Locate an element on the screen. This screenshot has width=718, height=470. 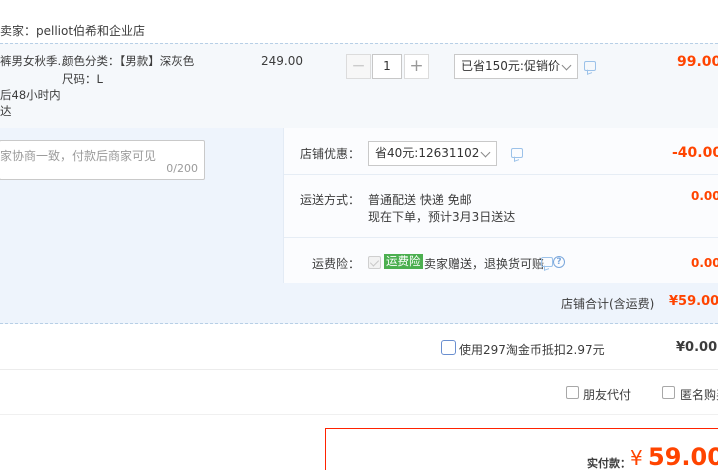
quantity-increase-button: + is located at coordinates (416, 66).